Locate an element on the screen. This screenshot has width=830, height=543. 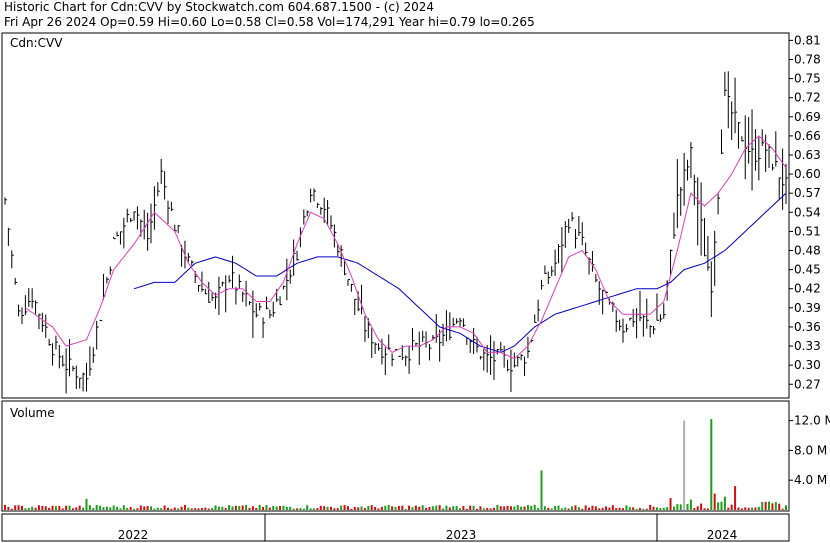
price-y-tick-label: 0.33 is located at coordinates (807, 346).